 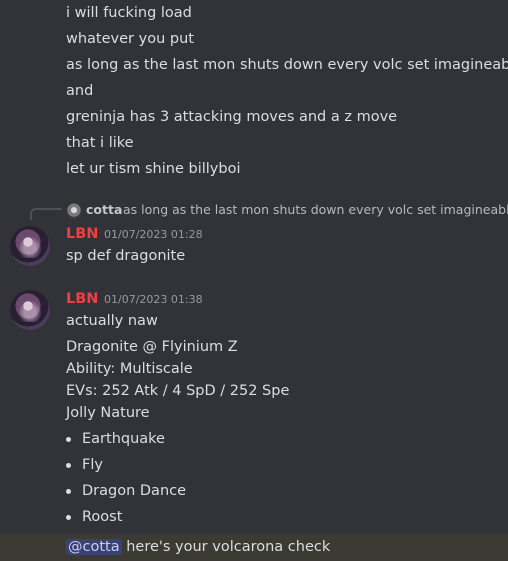 I want to click on list-item: Roost, so click(x=102, y=517).